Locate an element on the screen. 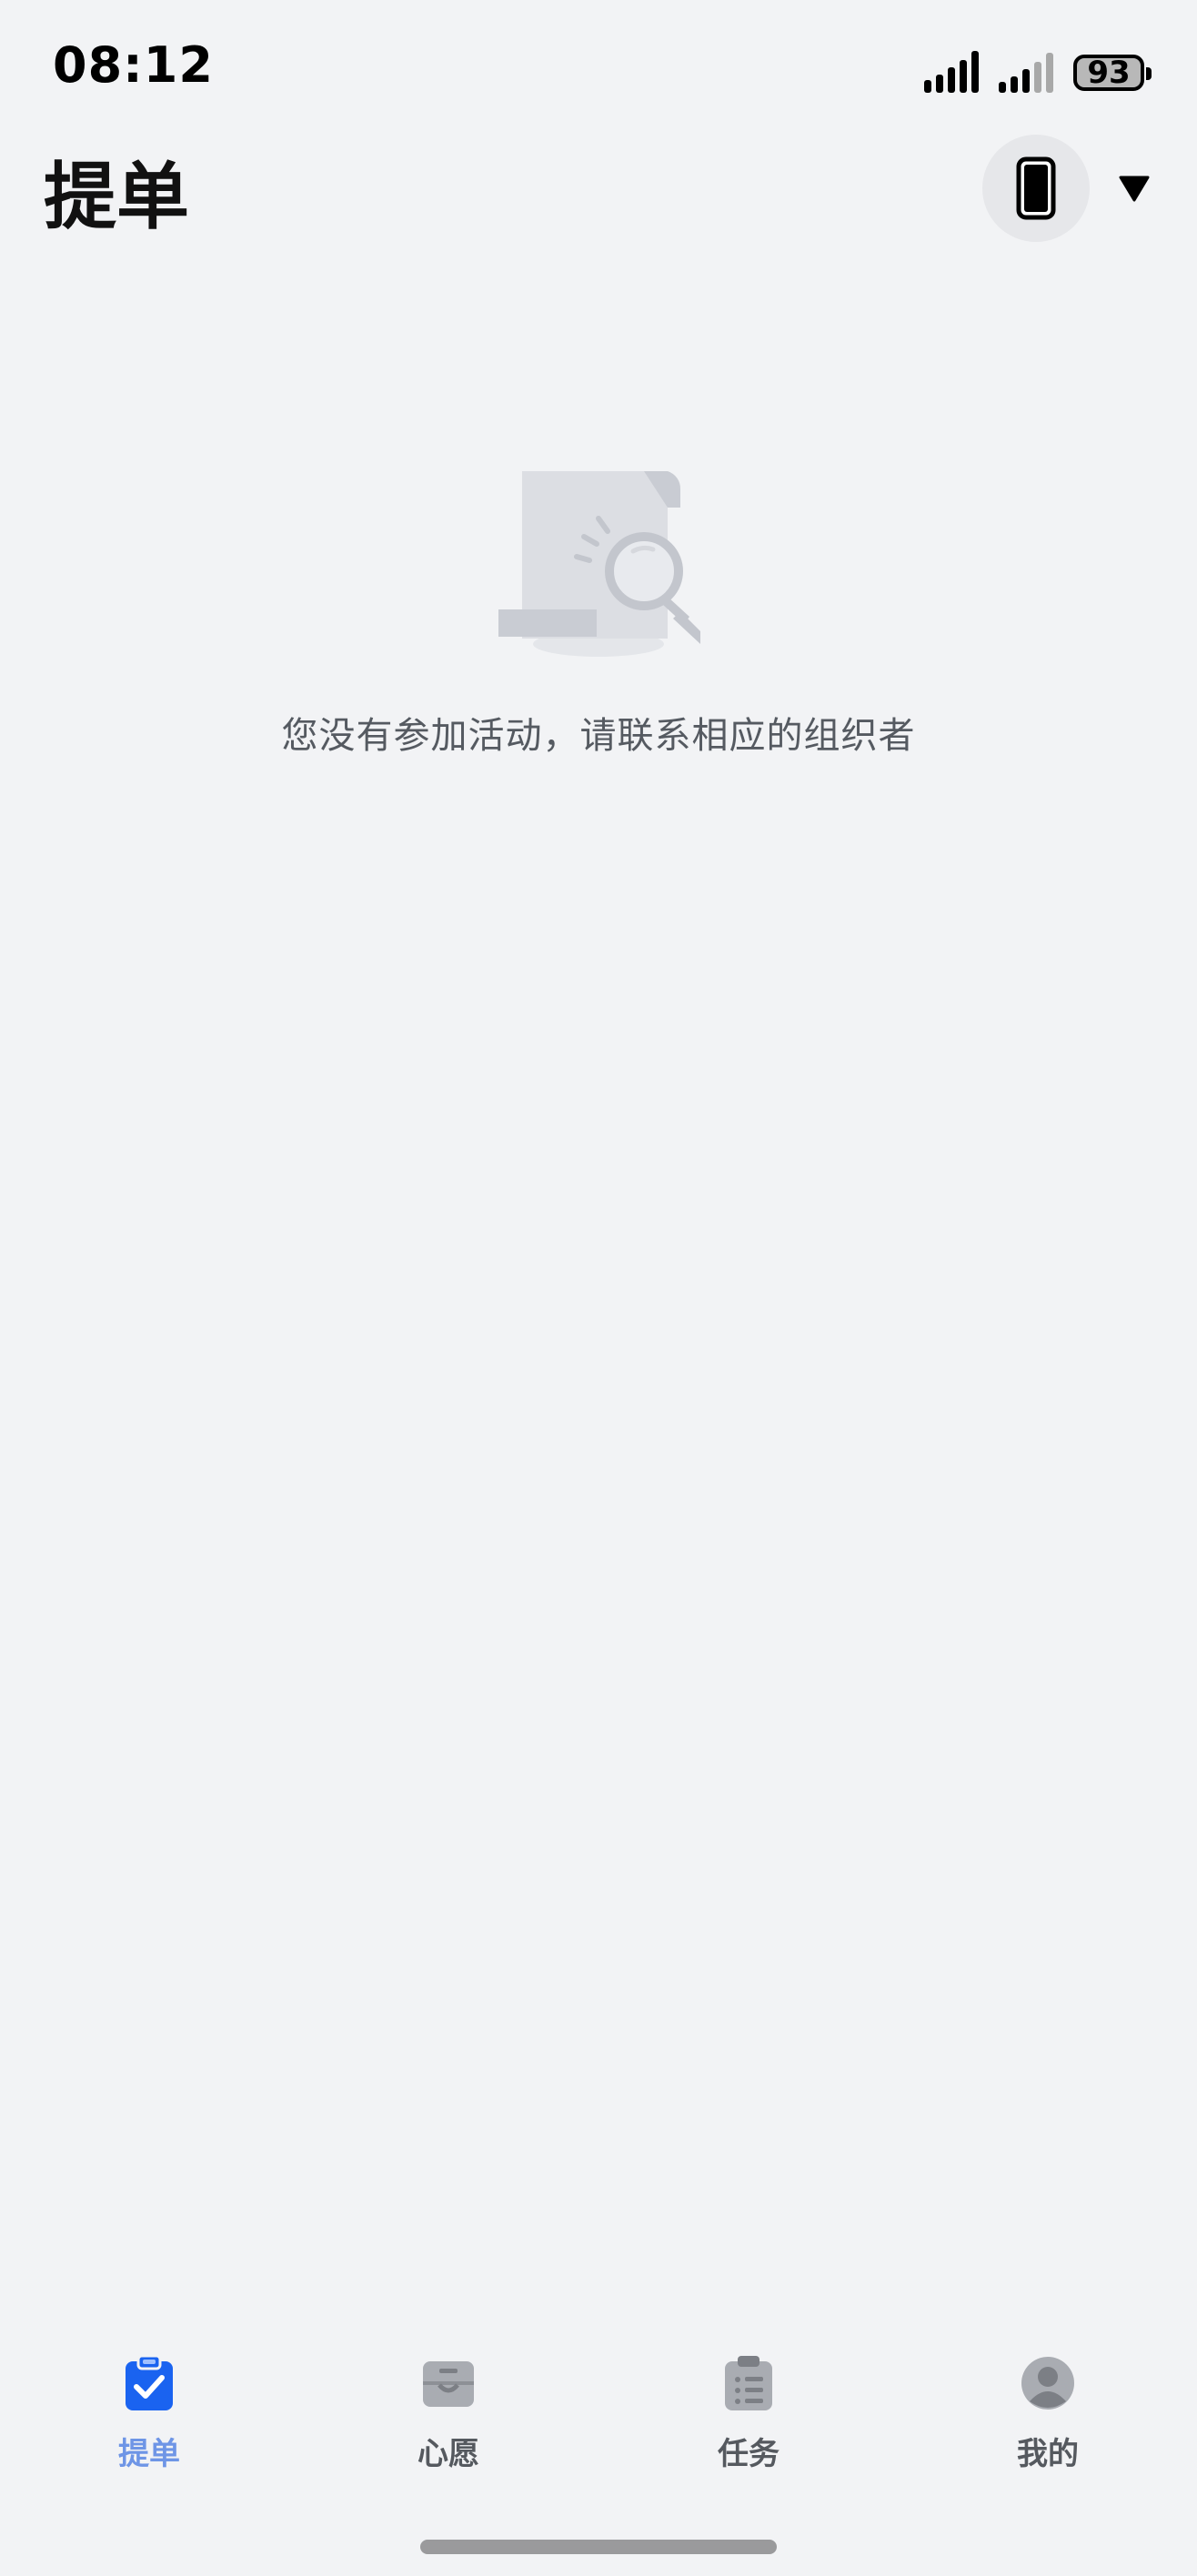 This screenshot has height=2576, width=1197. user-avatar-icon is located at coordinates (1047, 2383).